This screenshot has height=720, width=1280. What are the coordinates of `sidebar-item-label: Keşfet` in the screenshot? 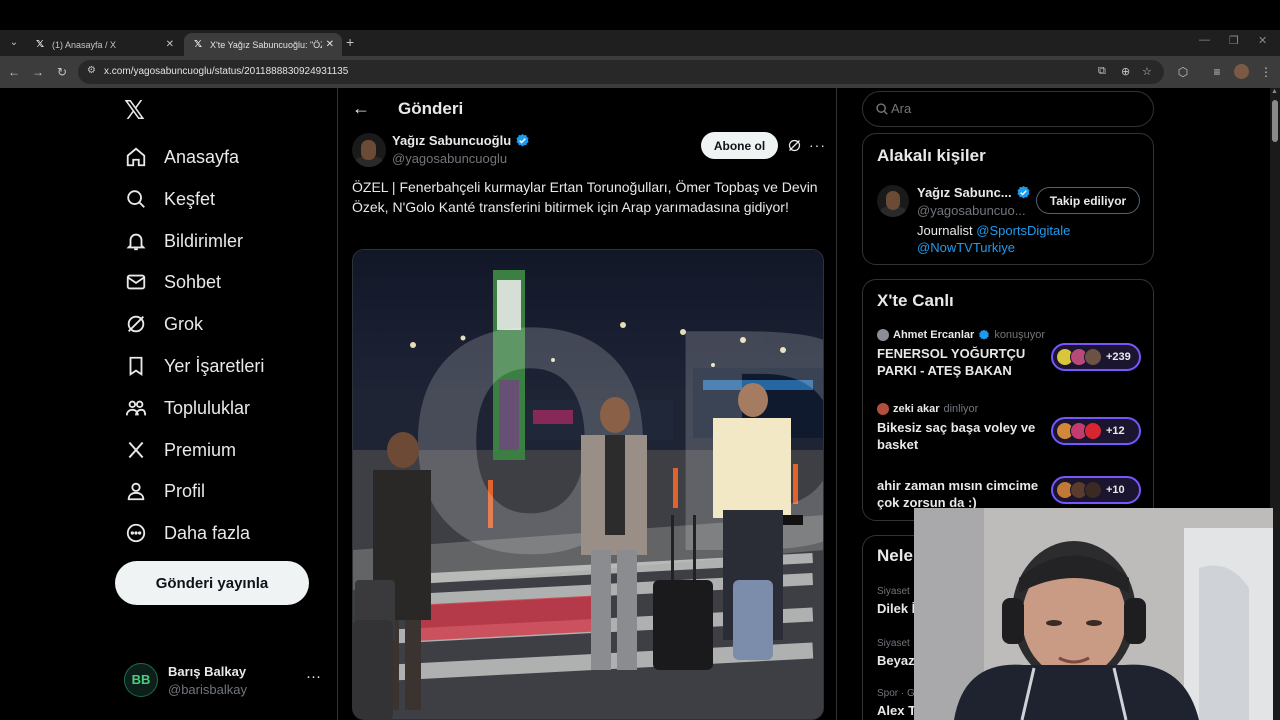 It's located at (190, 198).